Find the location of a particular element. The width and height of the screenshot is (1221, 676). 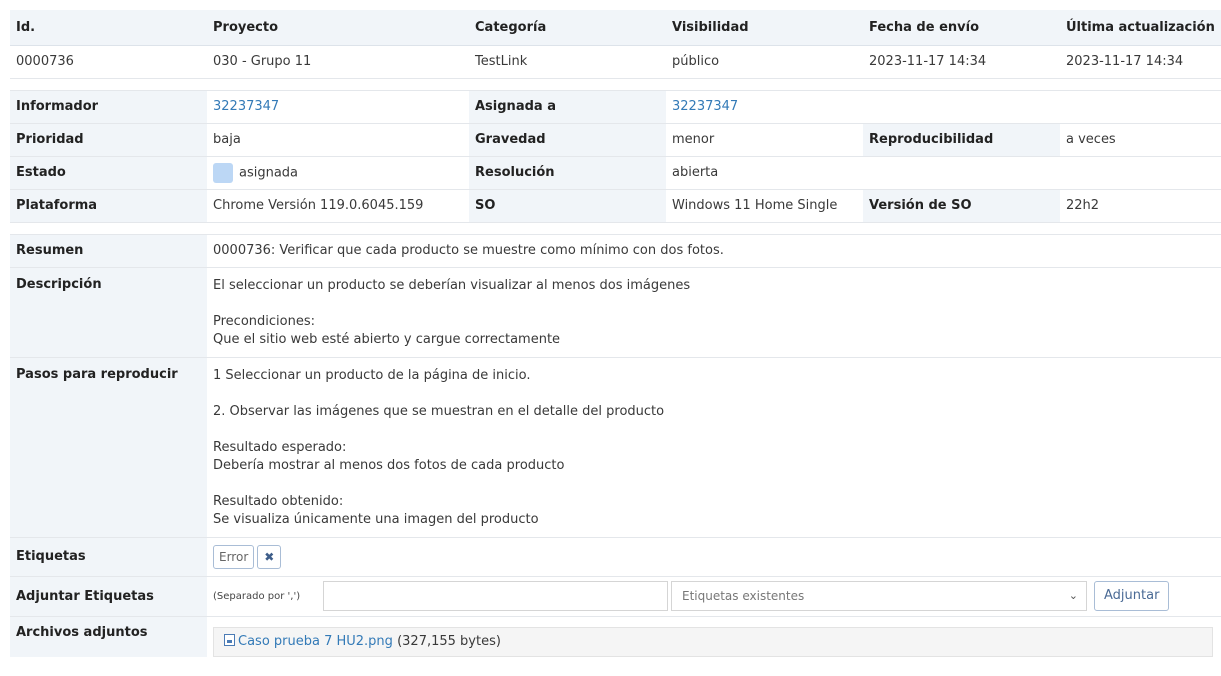

col-ultima-actualizacion: Última actualización is located at coordinates (1140, 28).